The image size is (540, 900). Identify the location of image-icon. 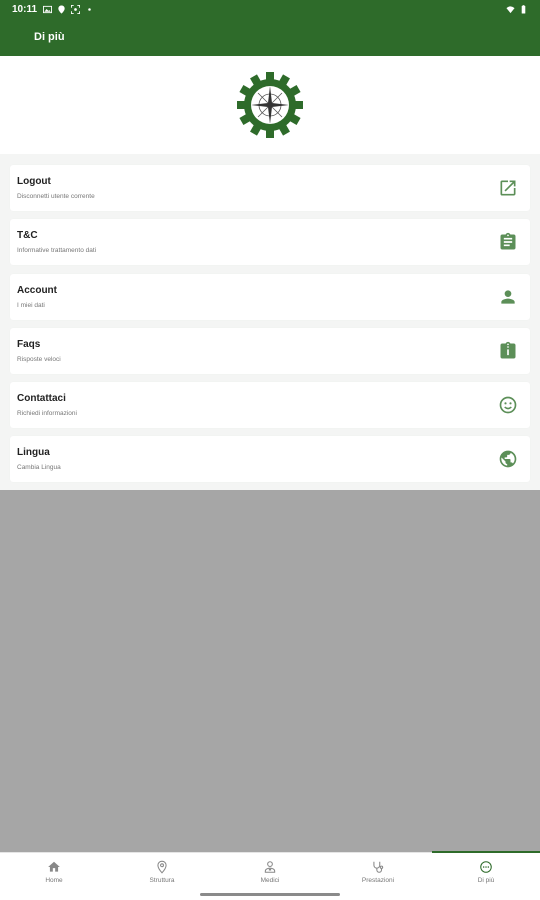
(48, 9).